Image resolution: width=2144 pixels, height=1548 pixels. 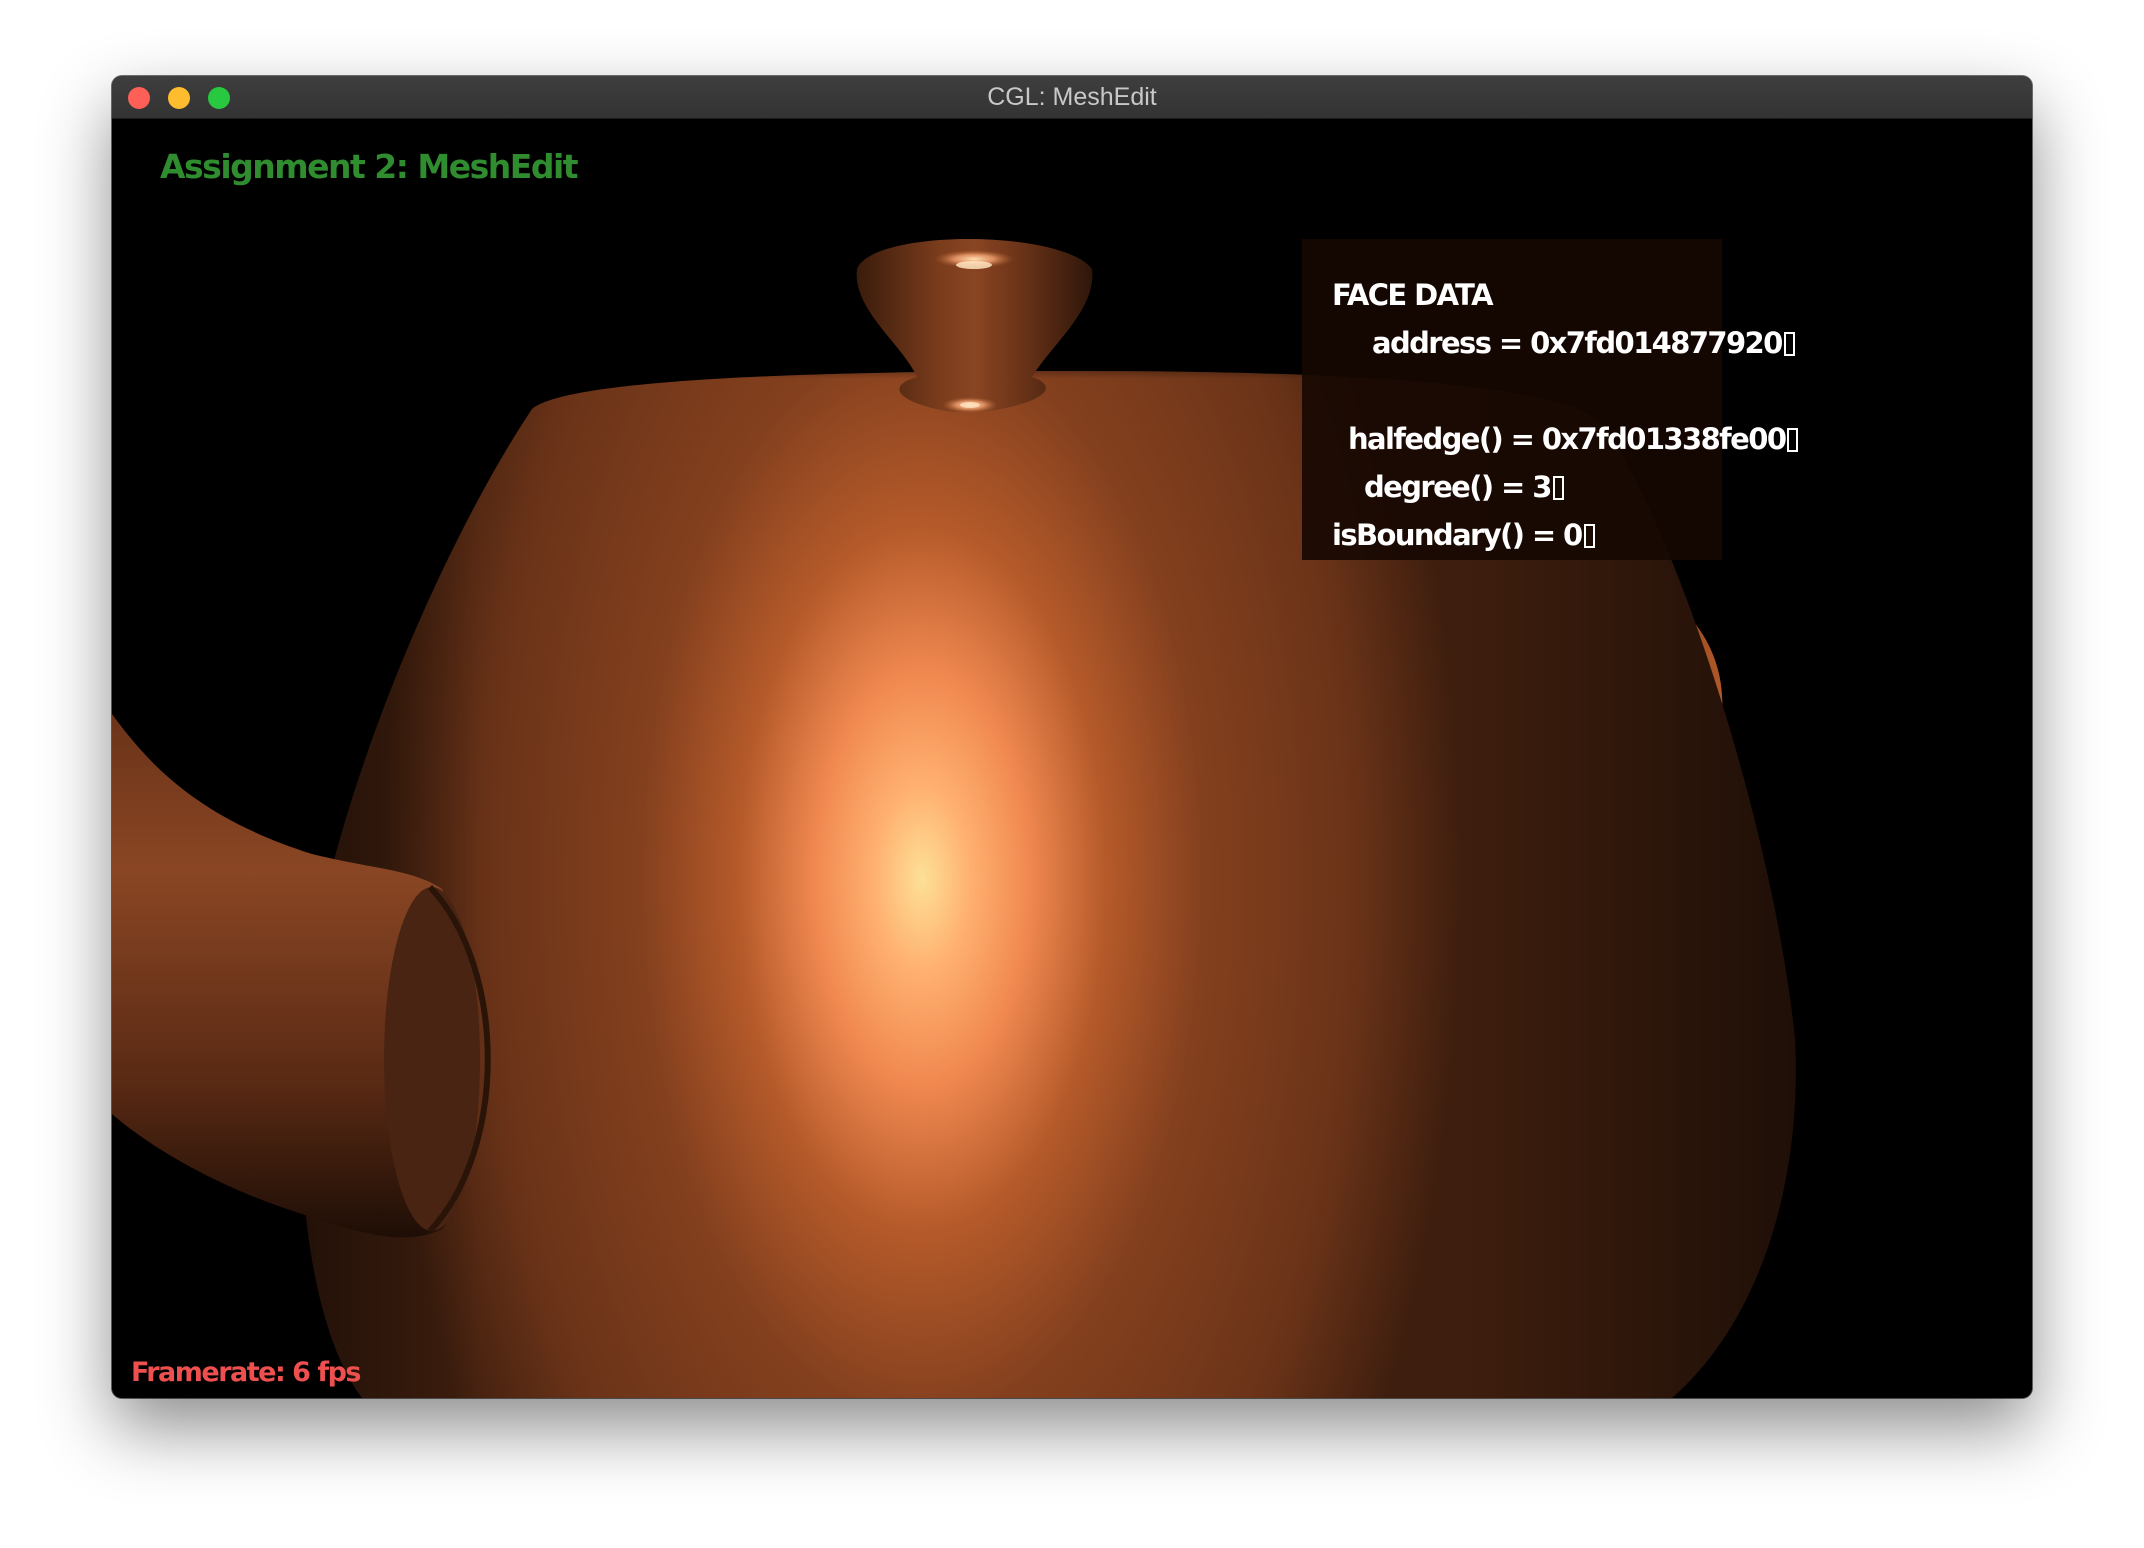 I want to click on title-bar: CGL: MeshEdit, so click(x=1072, y=97).